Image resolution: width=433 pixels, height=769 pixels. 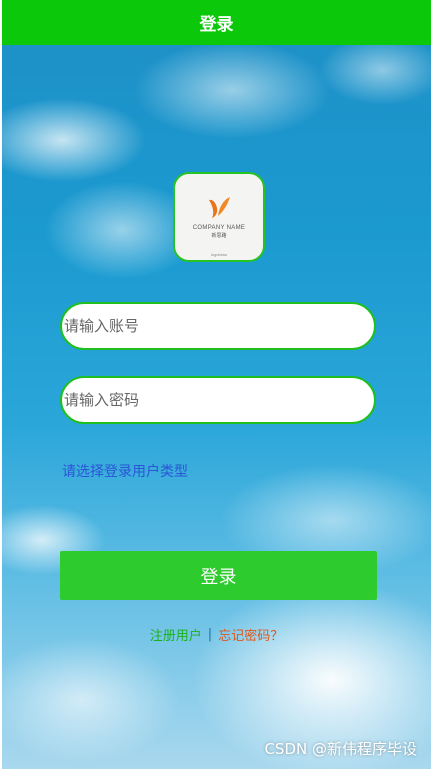 I want to click on account-input, so click(x=219, y=326).